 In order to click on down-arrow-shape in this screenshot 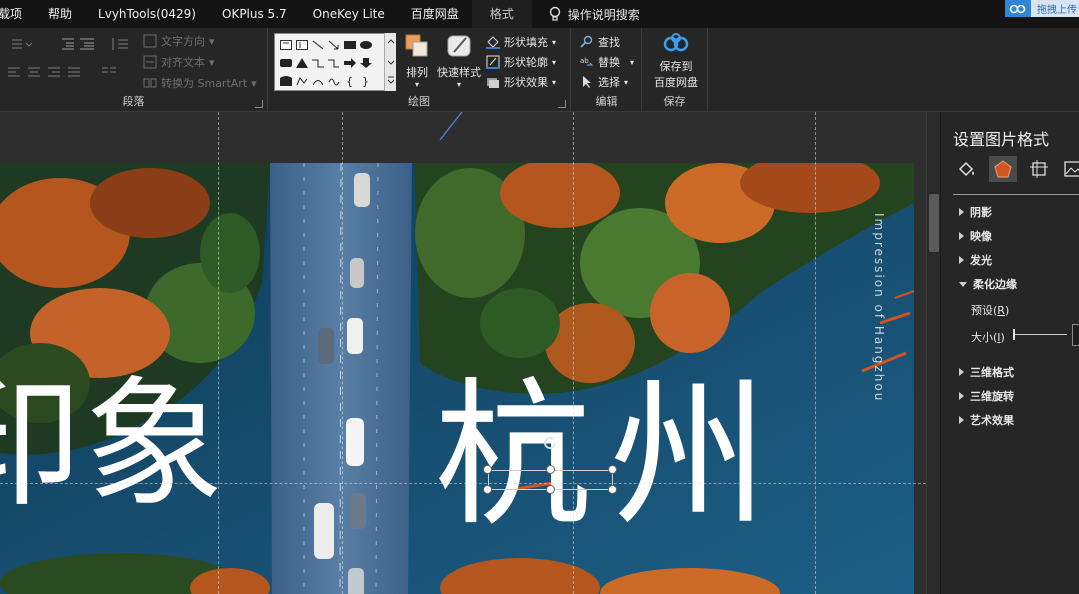, I will do `click(365, 63)`.